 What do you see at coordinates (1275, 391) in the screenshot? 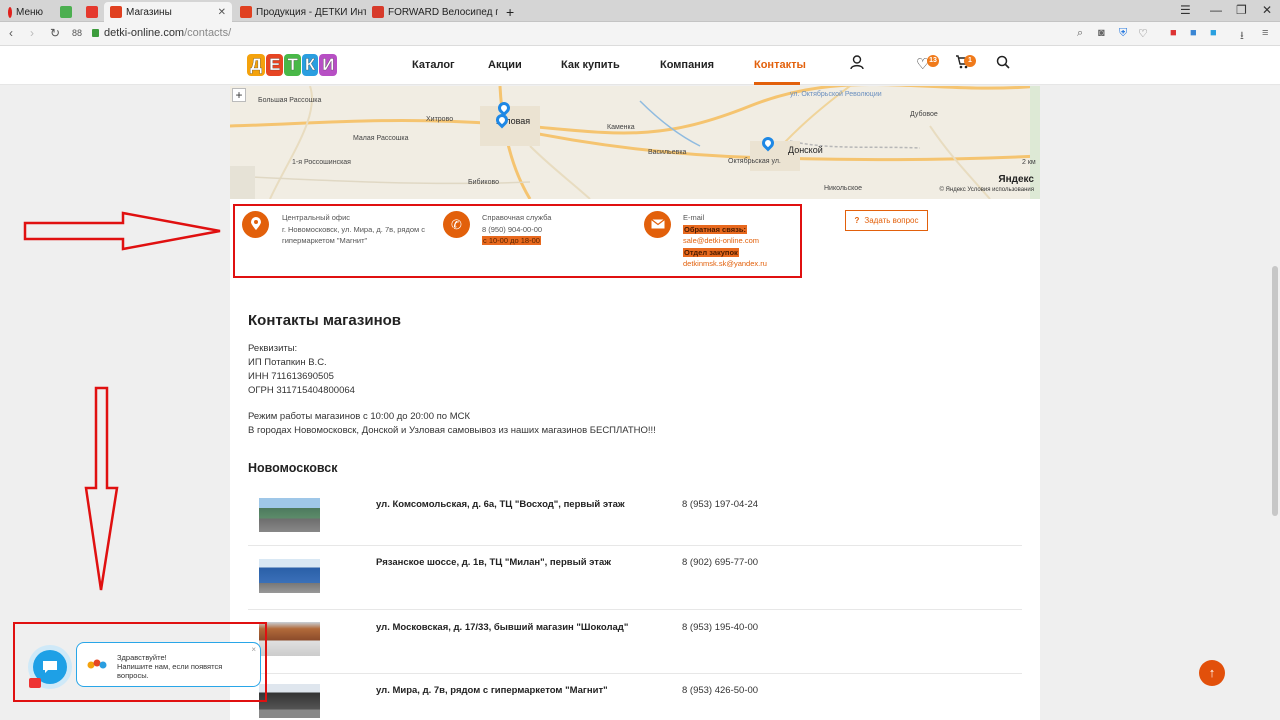
I see `scrollbar-thumb` at bounding box center [1275, 391].